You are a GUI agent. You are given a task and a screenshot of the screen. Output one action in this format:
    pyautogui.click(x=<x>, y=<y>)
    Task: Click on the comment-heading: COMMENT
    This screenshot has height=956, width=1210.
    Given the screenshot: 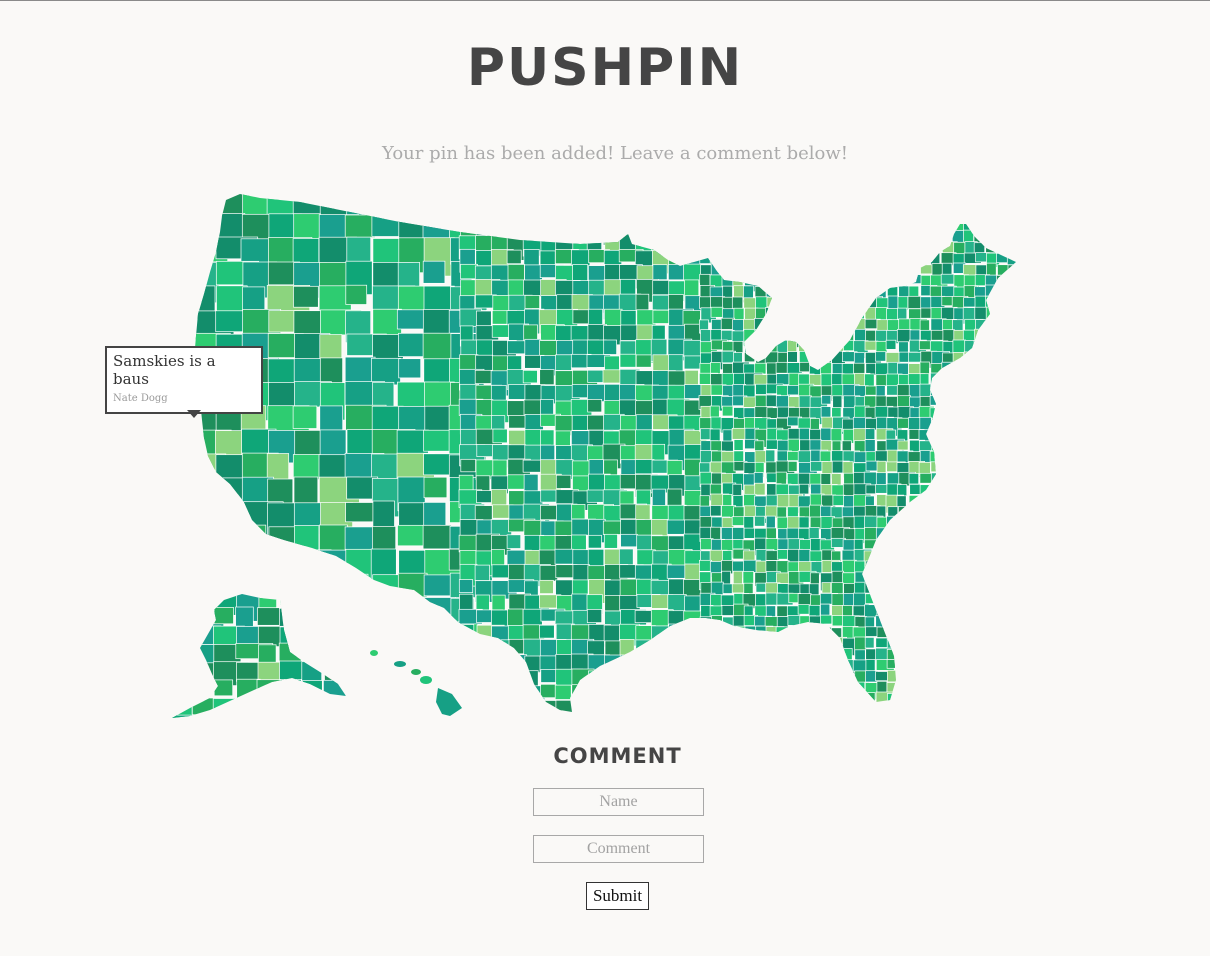 What is the action you would take?
    pyautogui.click(x=617, y=756)
    